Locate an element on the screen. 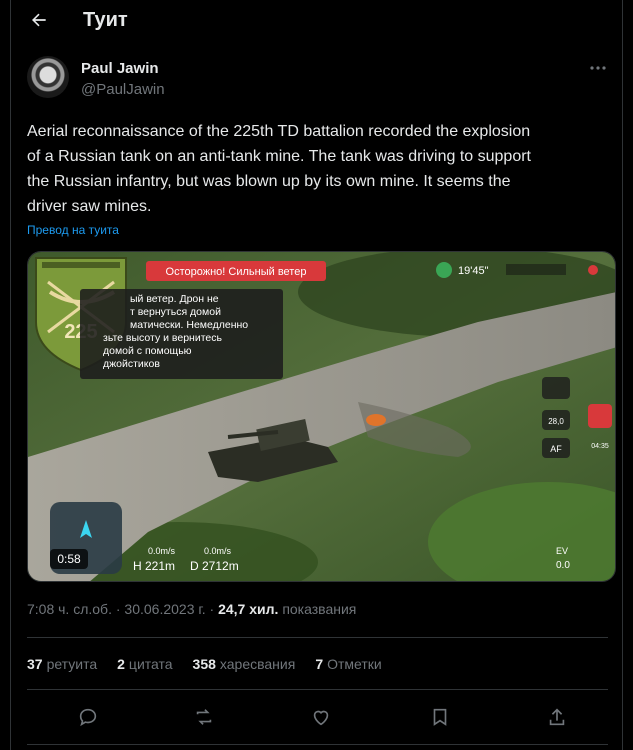 This screenshot has height=750, width=633. reply-button is located at coordinates (89, 718).